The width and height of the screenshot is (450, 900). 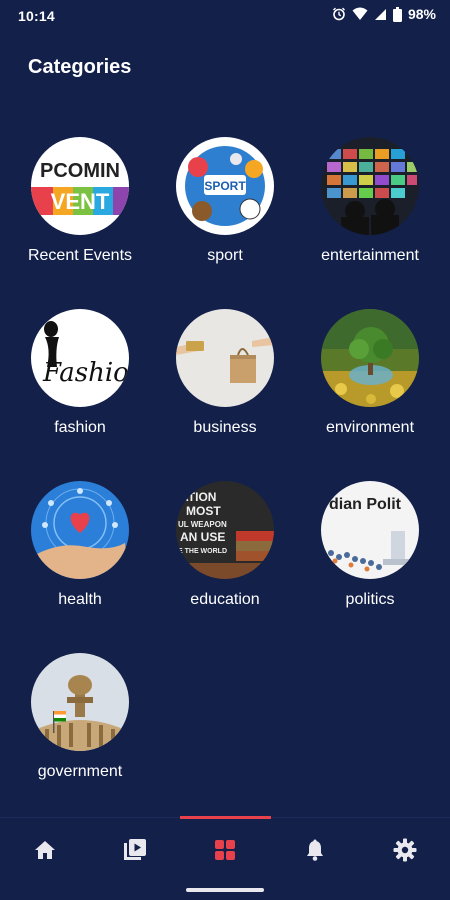 I want to click on gear-icon, so click(x=405, y=852).